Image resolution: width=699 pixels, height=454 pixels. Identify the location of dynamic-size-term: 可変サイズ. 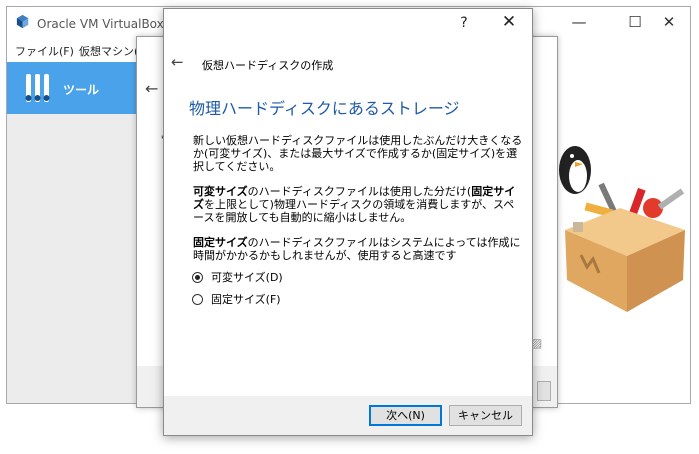
(220, 191).